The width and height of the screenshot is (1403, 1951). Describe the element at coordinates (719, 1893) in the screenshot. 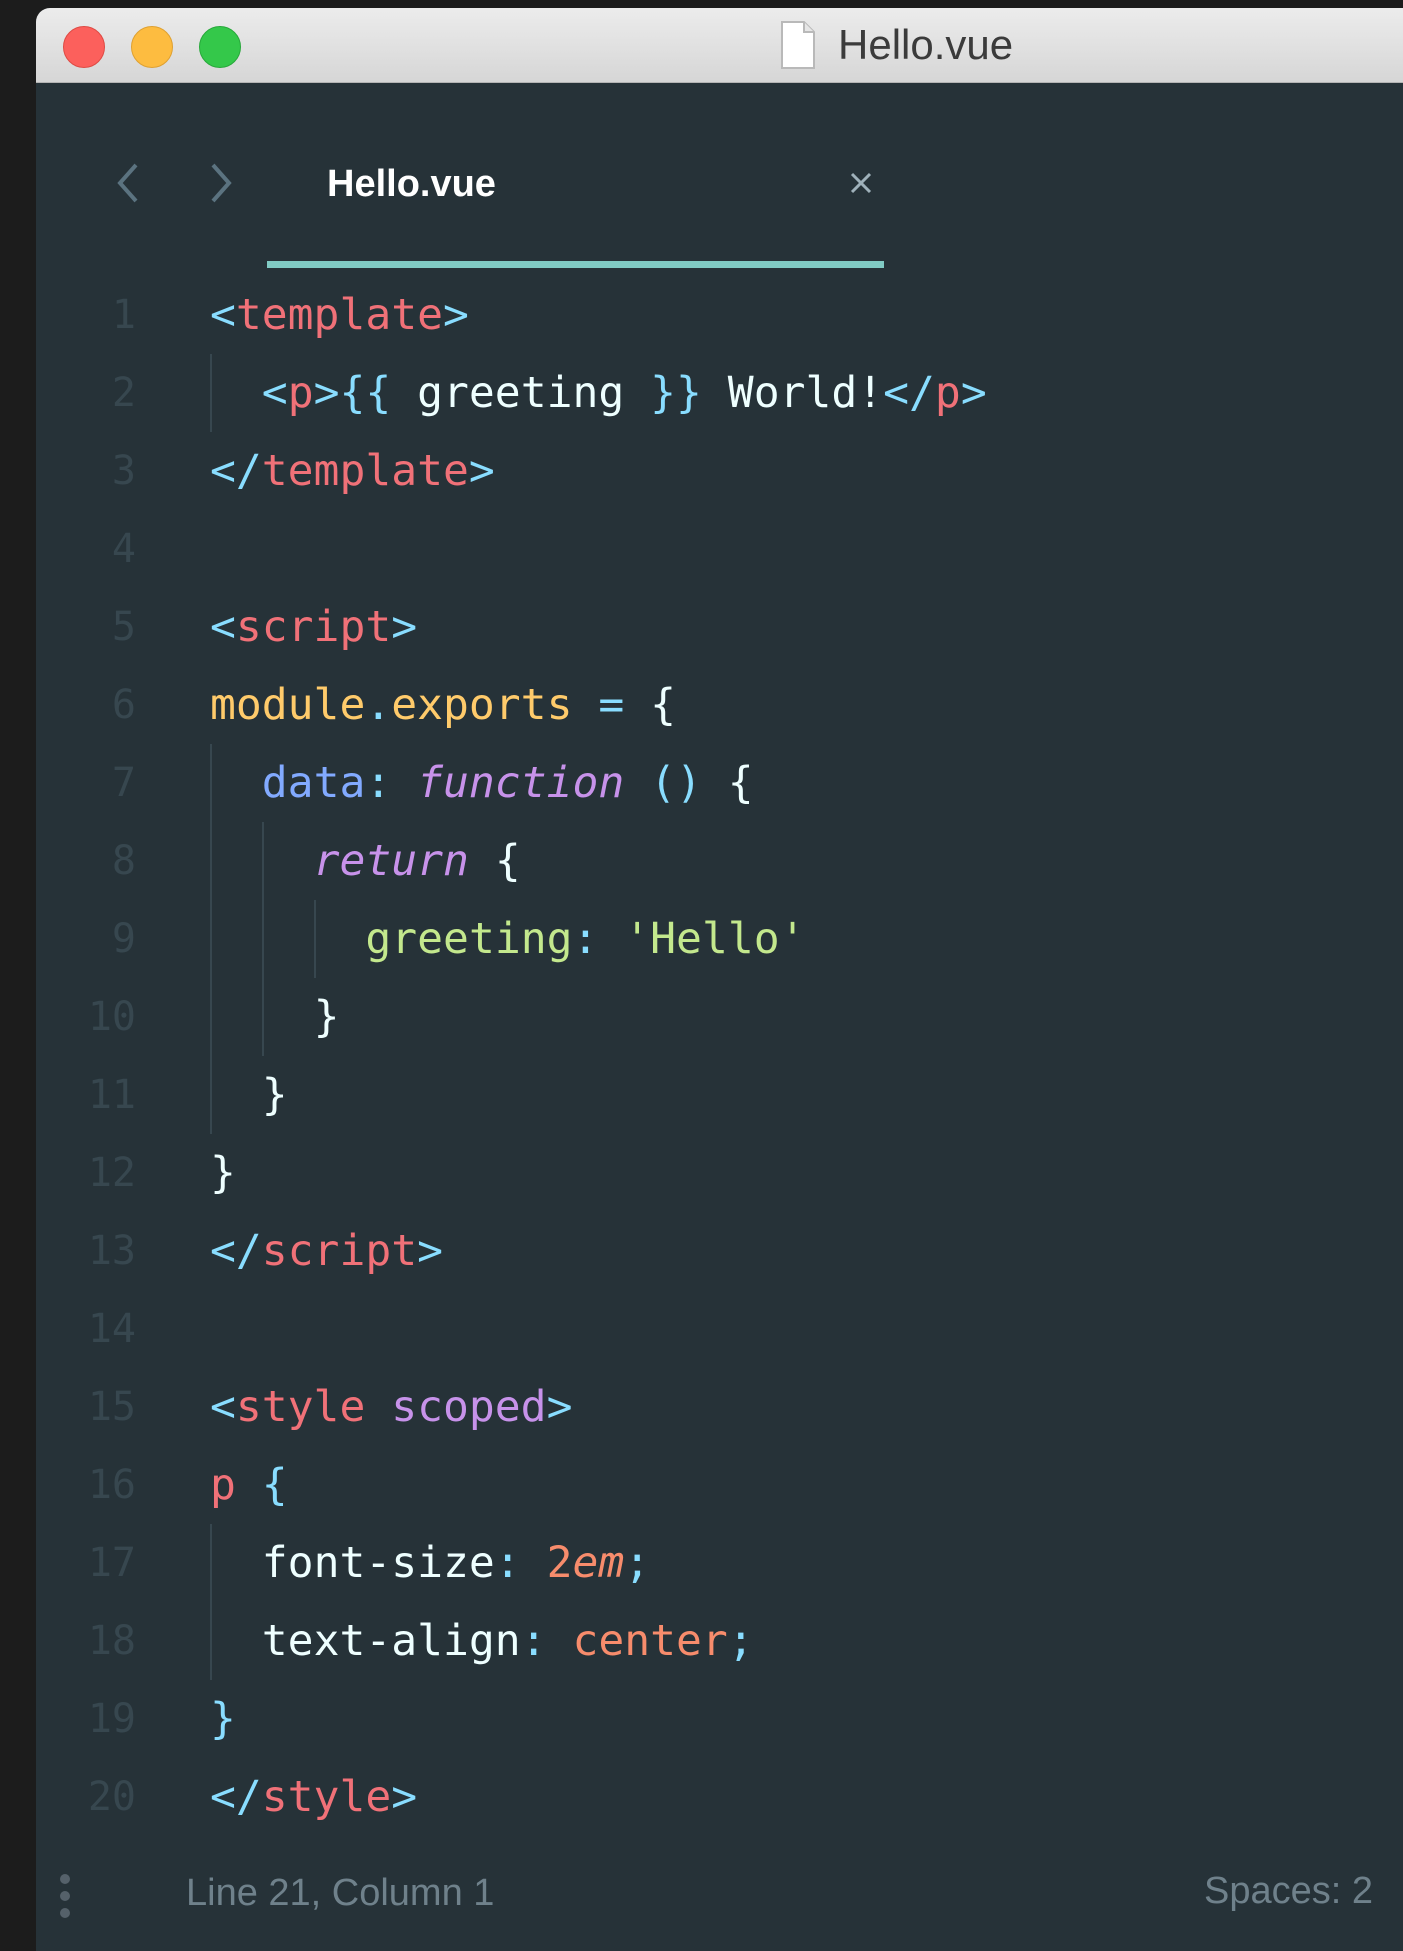

I see `status-bar: Line 21, Column 1 Spaces: 2` at that location.